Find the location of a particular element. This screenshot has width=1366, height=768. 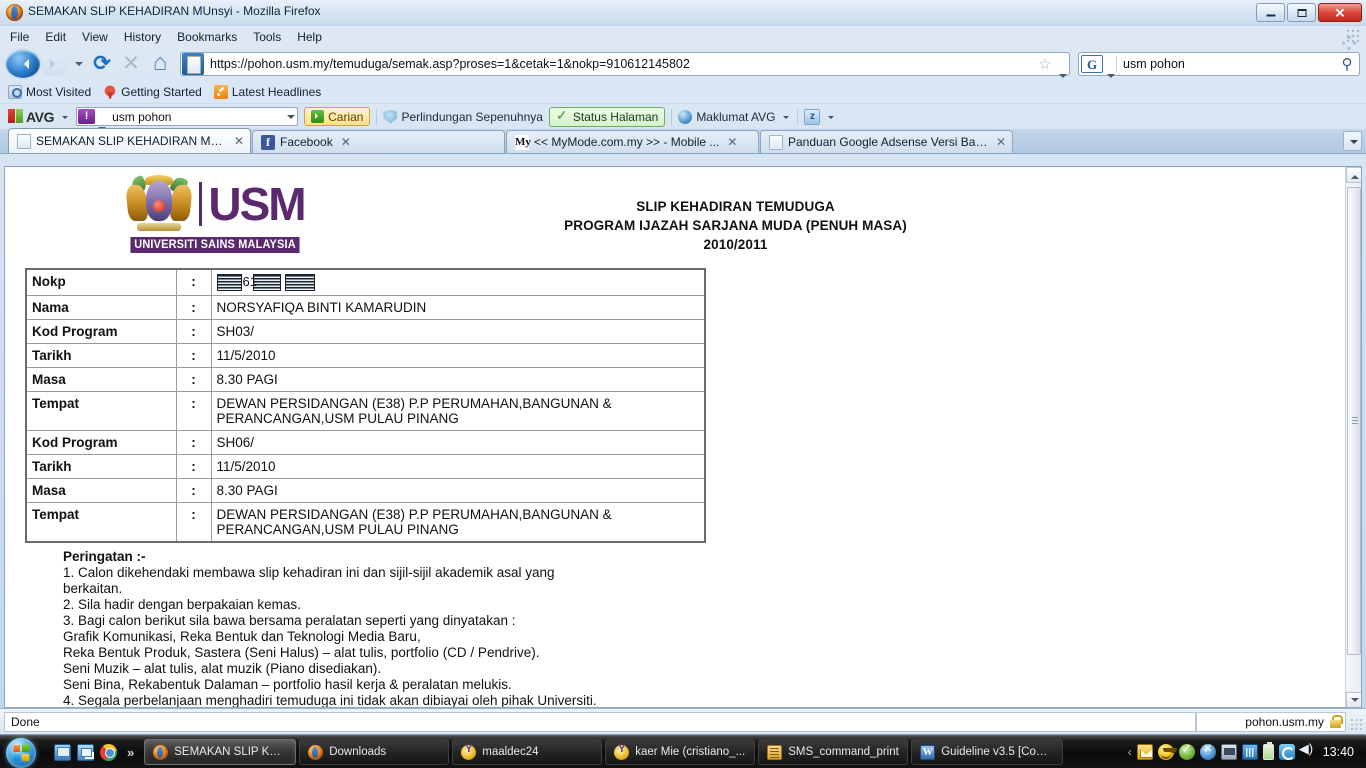

sync-icon is located at coordinates (1286, 752).